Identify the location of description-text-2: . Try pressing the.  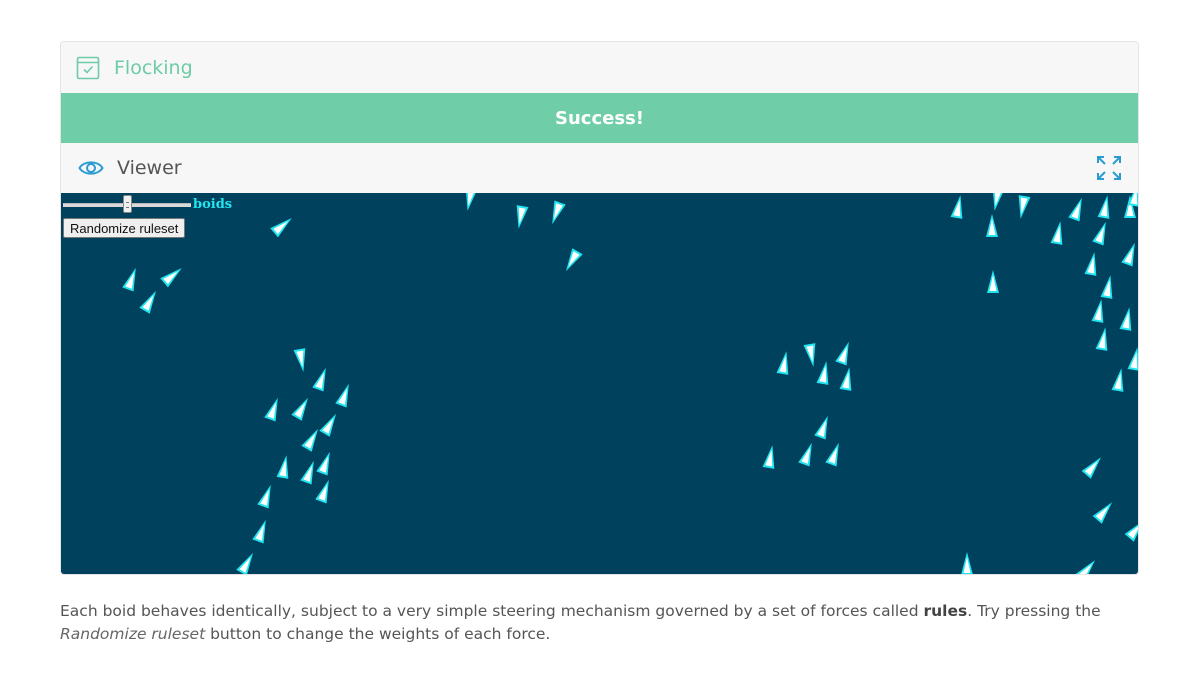
(1034, 611).